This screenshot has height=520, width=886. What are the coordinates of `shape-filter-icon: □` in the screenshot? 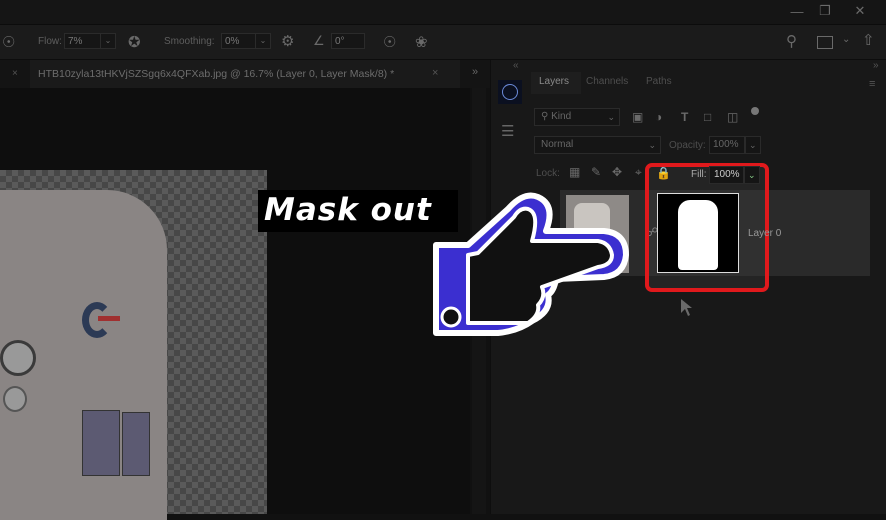 It's located at (707, 117).